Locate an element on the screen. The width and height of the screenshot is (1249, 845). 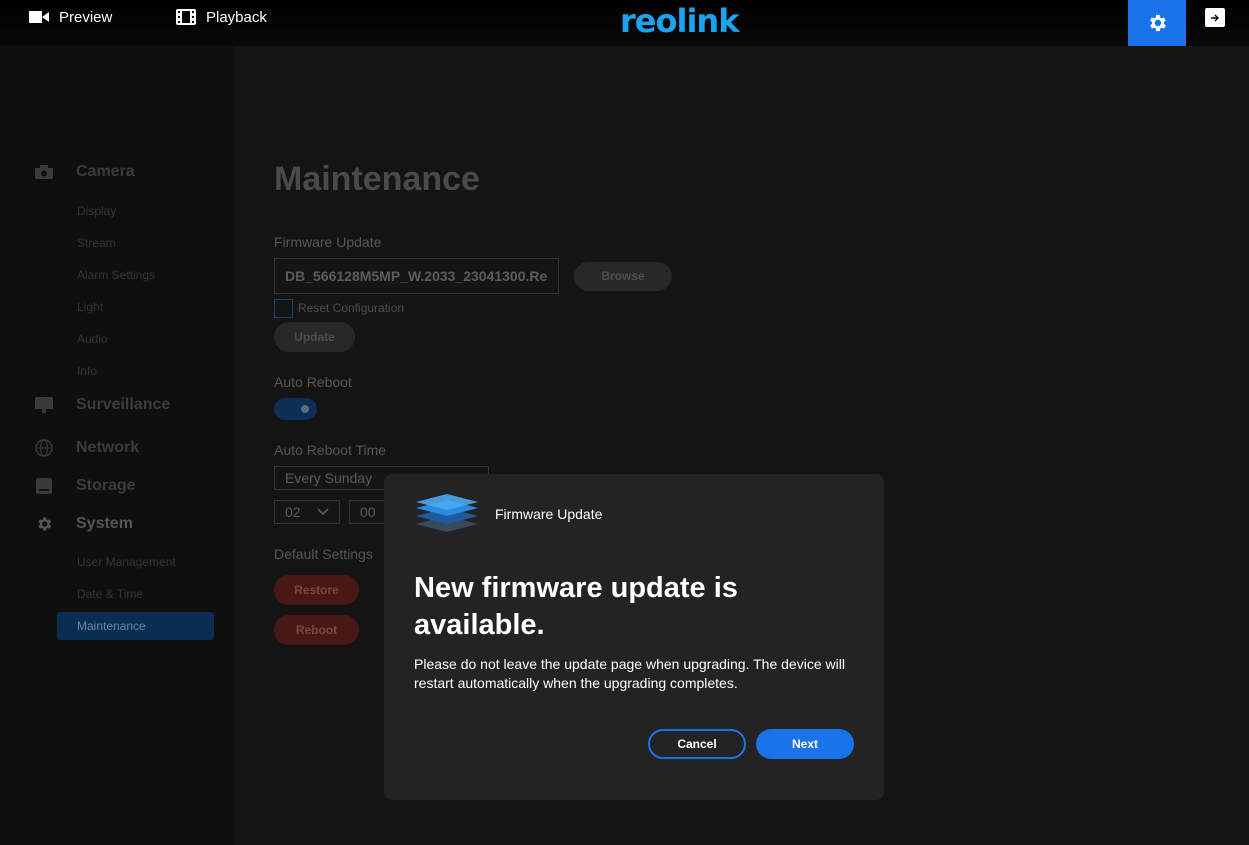
auto-reboot-toggle is located at coordinates (295, 409).